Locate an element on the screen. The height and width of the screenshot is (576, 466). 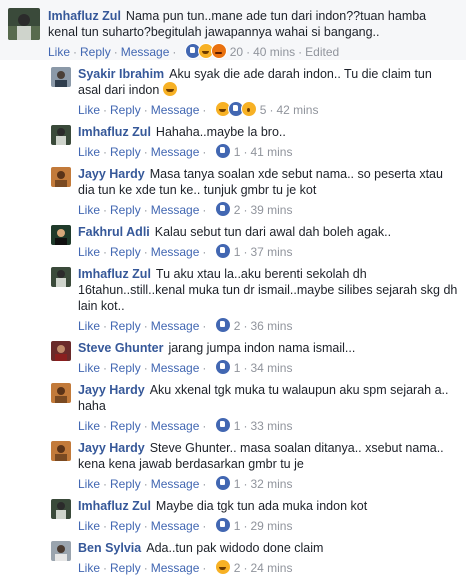
reply-actions: Like · Reply · Message · 2 · 24 mins is located at coordinates (185, 567).